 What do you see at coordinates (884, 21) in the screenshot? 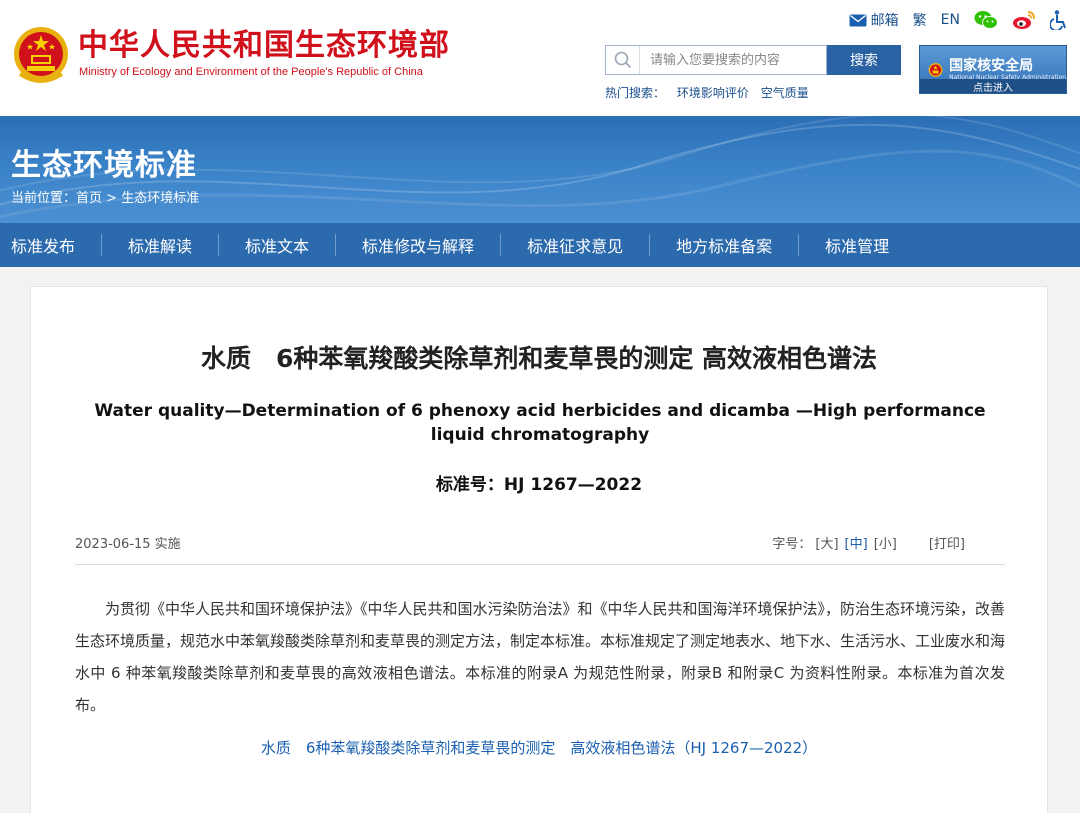
I see `mail-link-label: 邮箱` at bounding box center [884, 21].